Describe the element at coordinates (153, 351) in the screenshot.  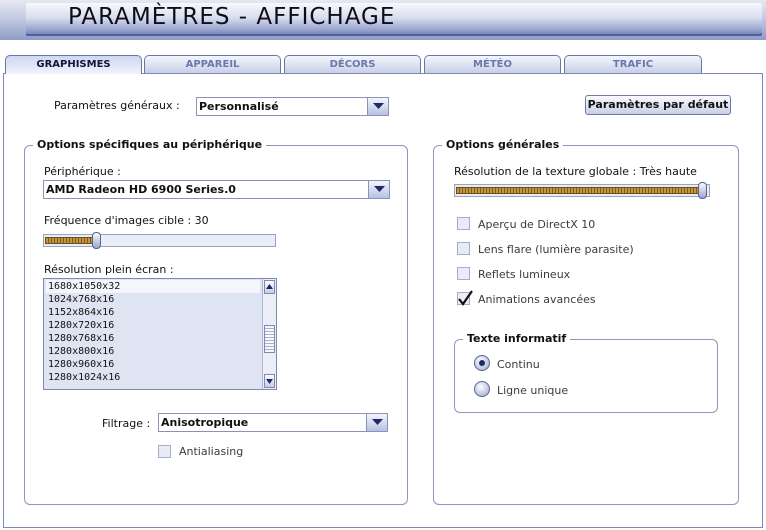
I see `resolution-item: 1280x800x16` at that location.